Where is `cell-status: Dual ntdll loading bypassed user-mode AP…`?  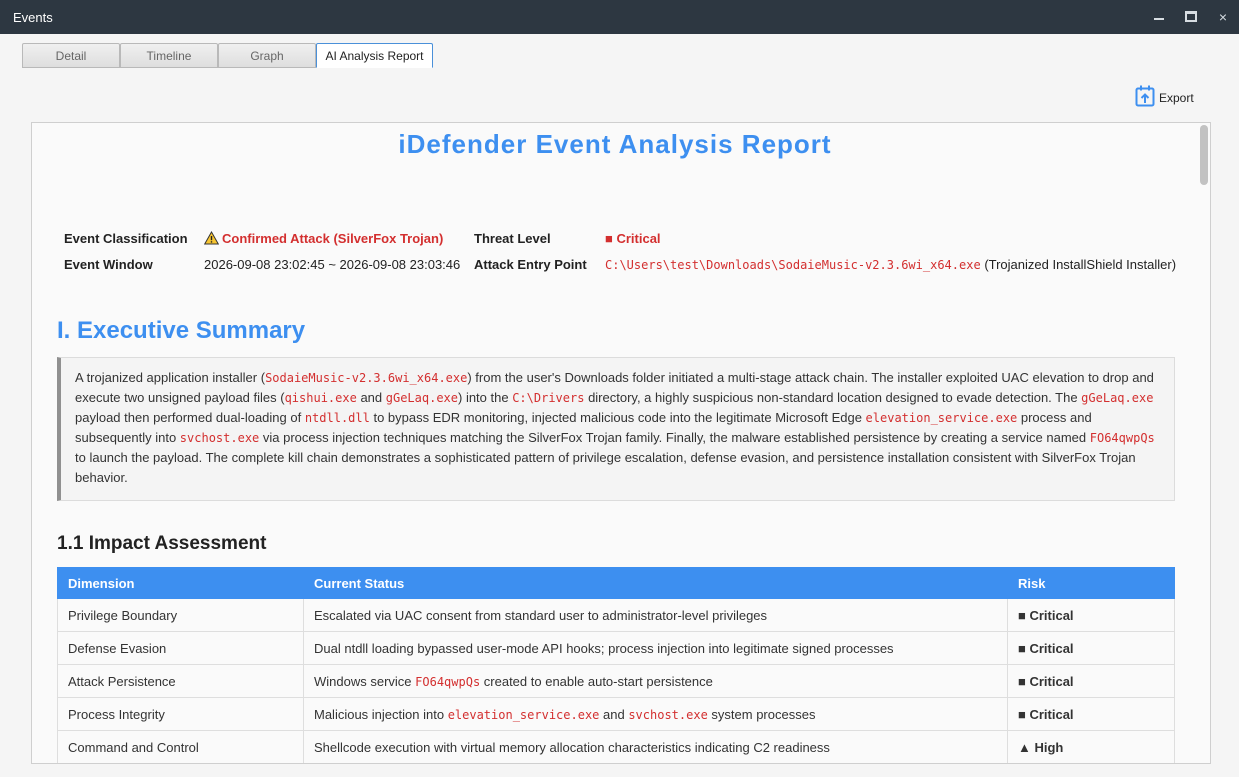 cell-status: Dual ntdll loading bypassed user-mode AP… is located at coordinates (655, 648).